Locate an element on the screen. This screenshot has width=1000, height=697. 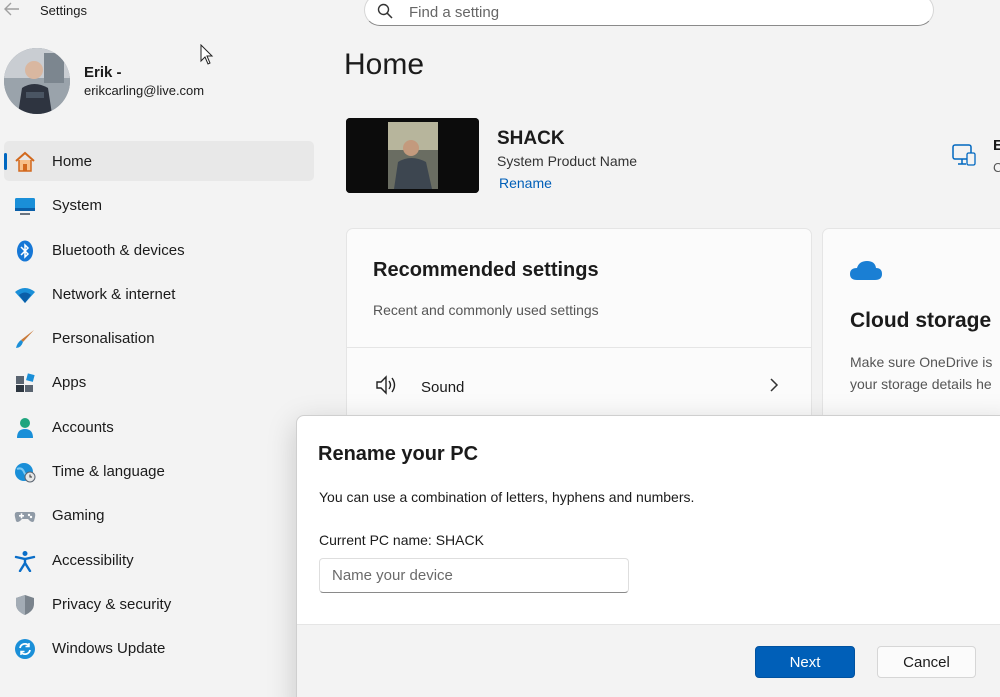
card-description-line: Make sure OneDrive is is located at coordinates (921, 362).